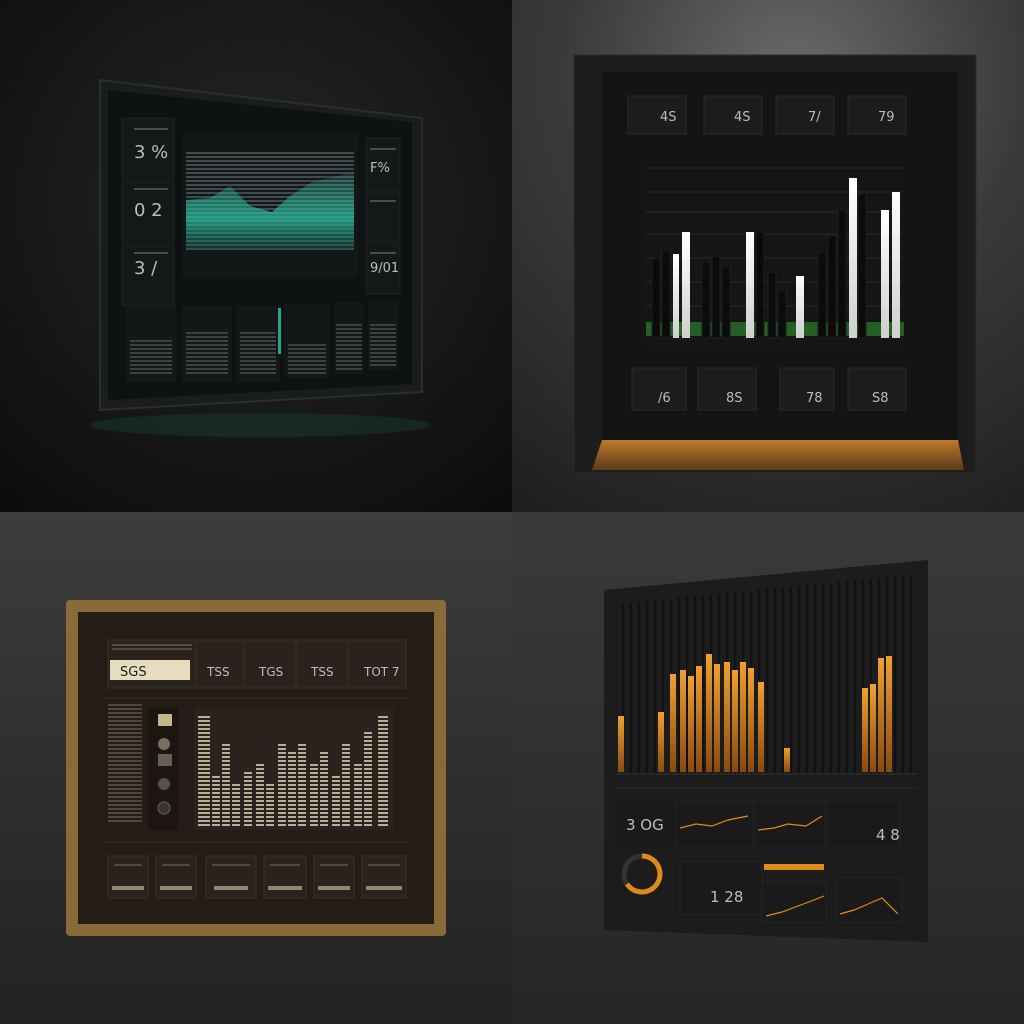  Describe the element at coordinates (734, 398) in the screenshot. I see `bottom-stat-value: 8S` at that location.